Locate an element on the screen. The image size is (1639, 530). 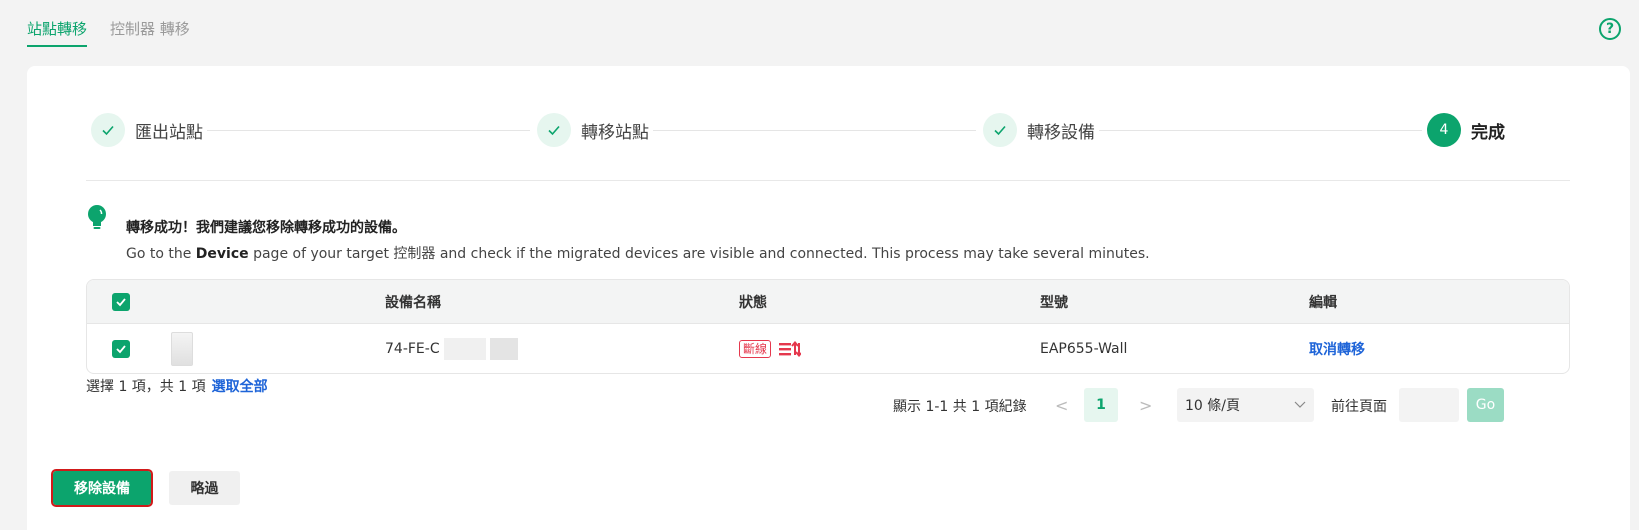
goto-page-label: 前往頁面 is located at coordinates (1359, 407).